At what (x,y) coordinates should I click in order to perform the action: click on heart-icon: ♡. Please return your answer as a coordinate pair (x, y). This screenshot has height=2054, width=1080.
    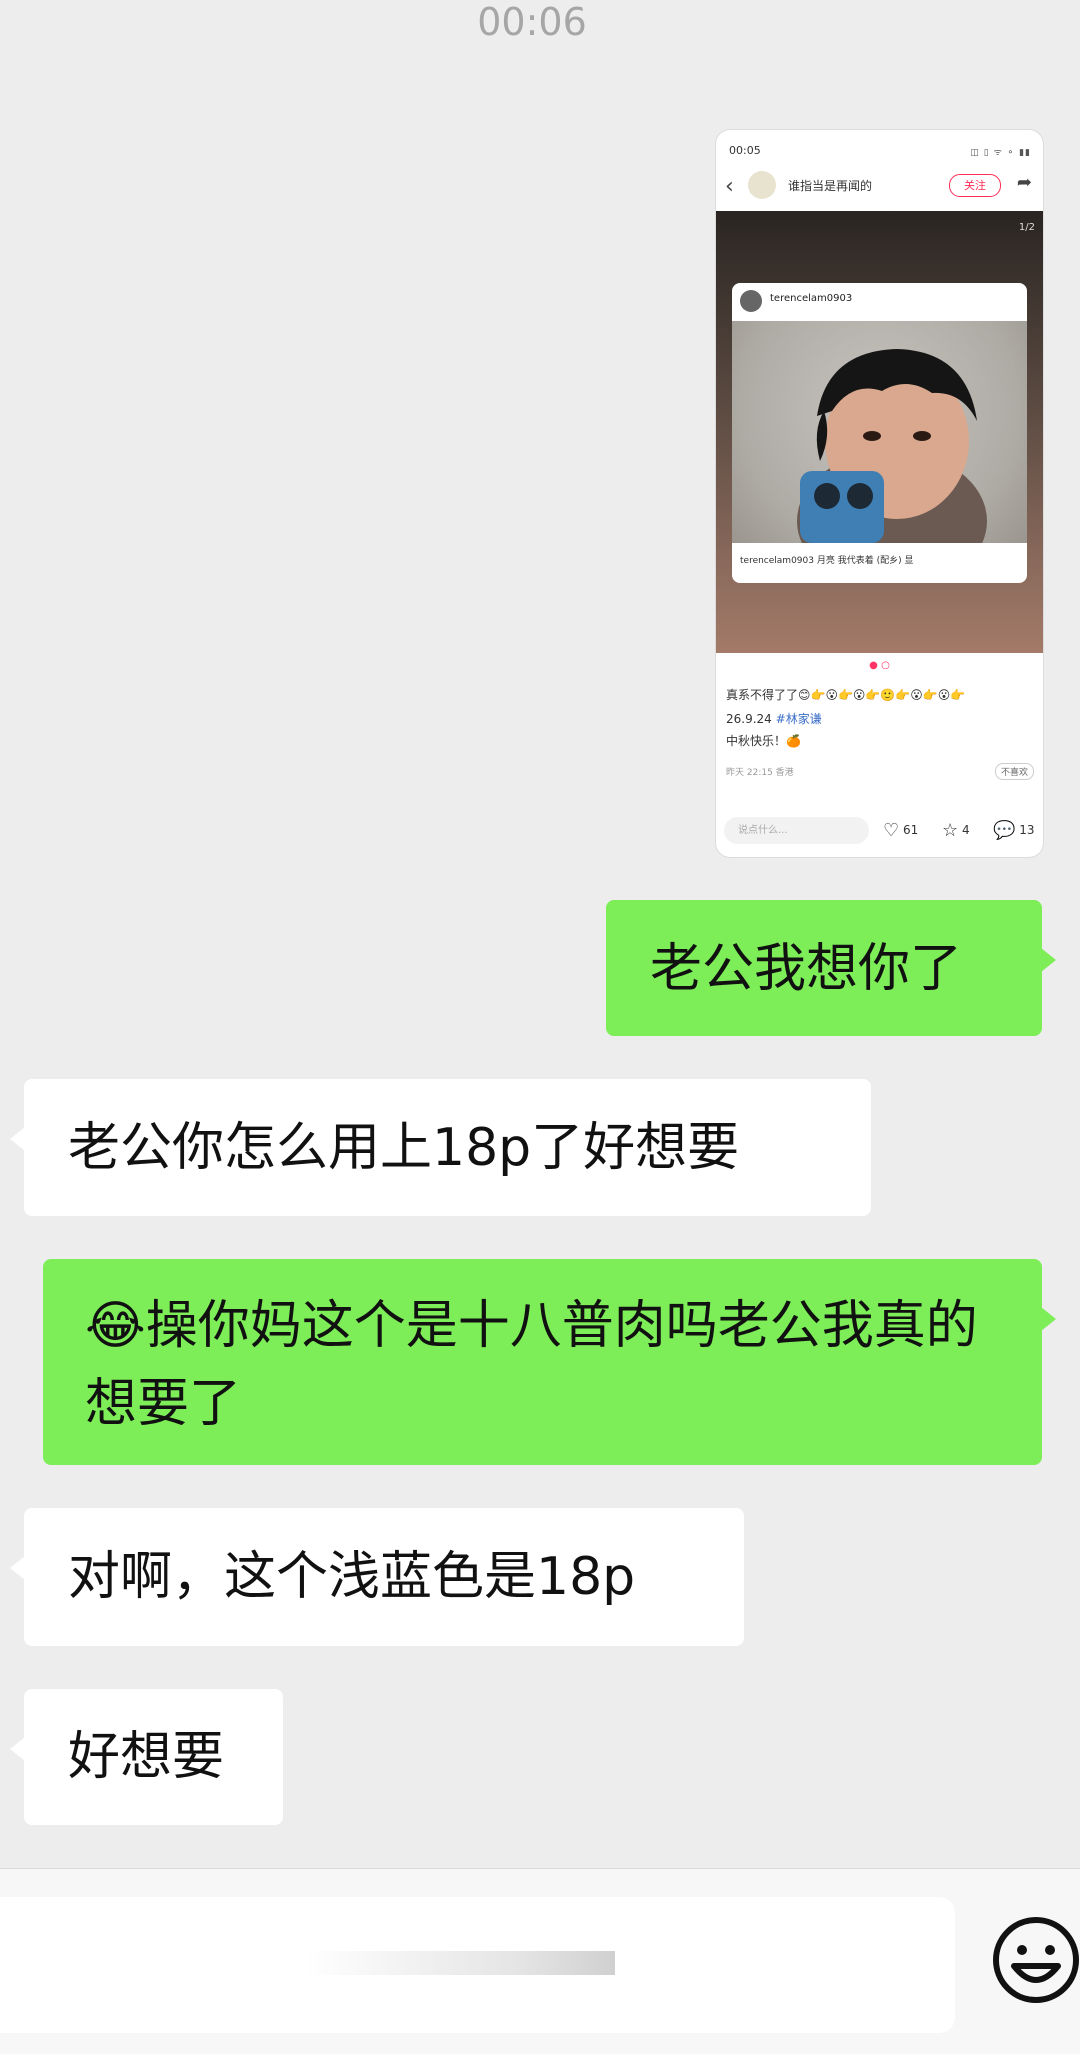
    Looking at the image, I should click on (891, 830).